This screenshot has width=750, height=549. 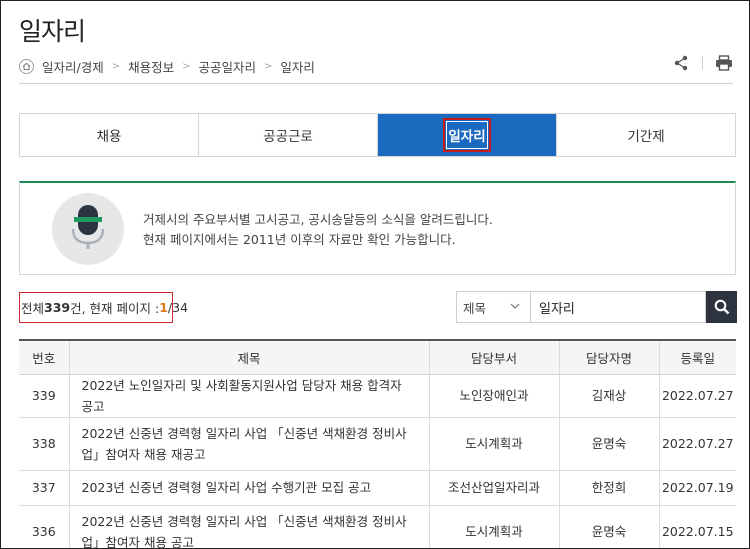 I want to click on tab-fixed-term: 기간제, so click(x=646, y=135).